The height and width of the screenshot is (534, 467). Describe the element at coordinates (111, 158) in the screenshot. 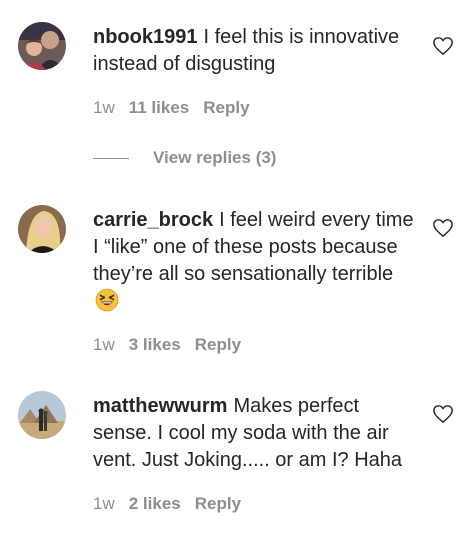

I see `divider-line` at that location.